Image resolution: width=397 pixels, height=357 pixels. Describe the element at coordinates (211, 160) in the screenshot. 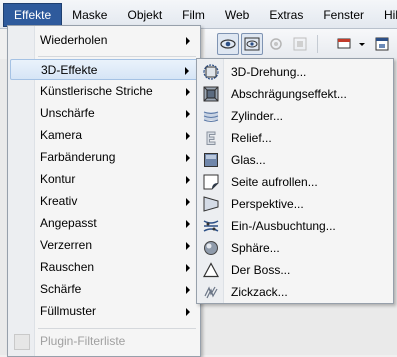

I see `glass-icon` at that location.